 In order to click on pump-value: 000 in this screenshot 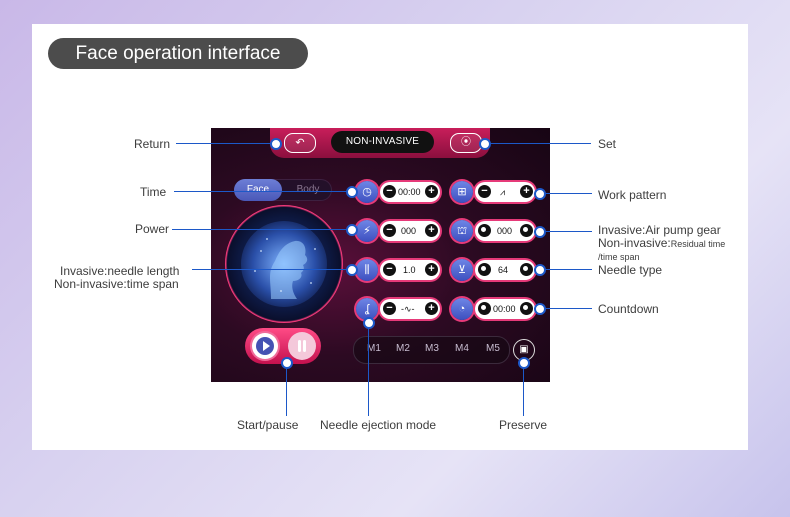, I will do `click(505, 231)`.